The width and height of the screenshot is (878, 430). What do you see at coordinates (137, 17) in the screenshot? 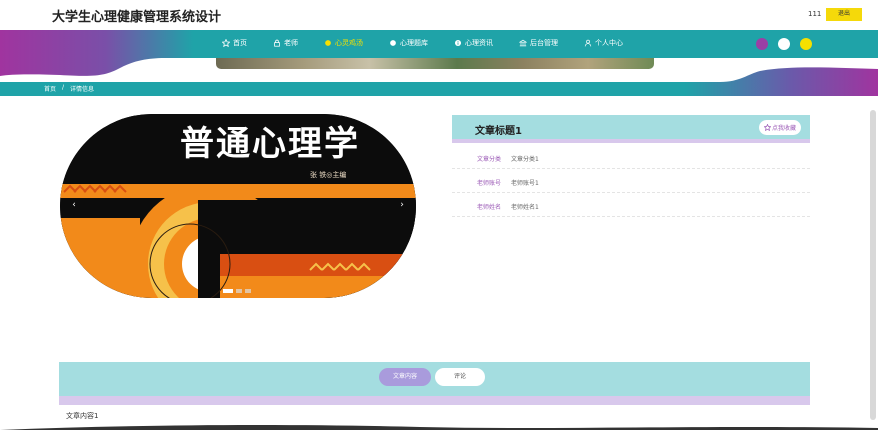
I see `site-title: 大学生心理健康管理系统设计` at bounding box center [137, 17].